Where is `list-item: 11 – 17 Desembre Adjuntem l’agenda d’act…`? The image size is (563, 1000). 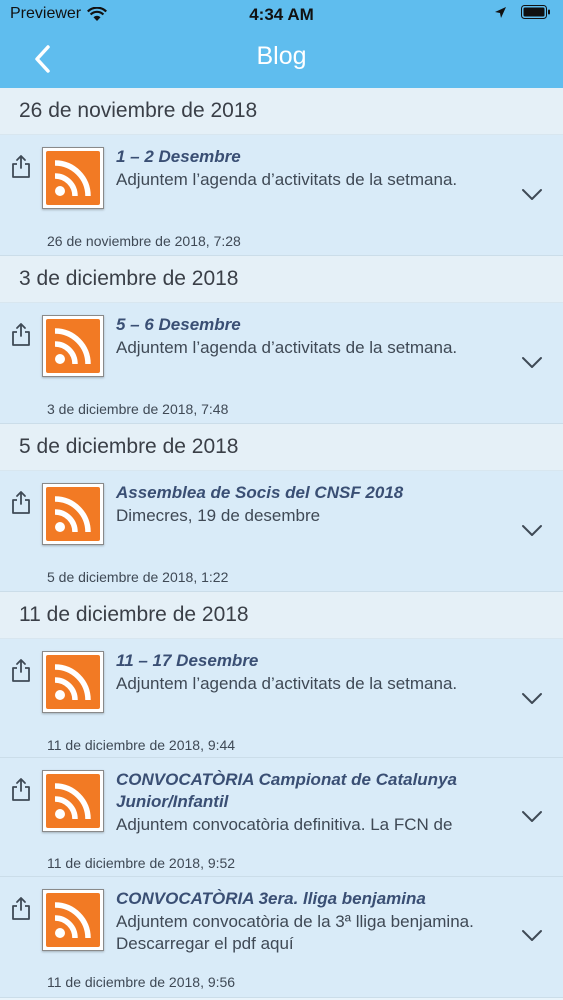
list-item: 11 – 17 Desembre Adjuntem l’agenda d’act… is located at coordinates (281, 698).